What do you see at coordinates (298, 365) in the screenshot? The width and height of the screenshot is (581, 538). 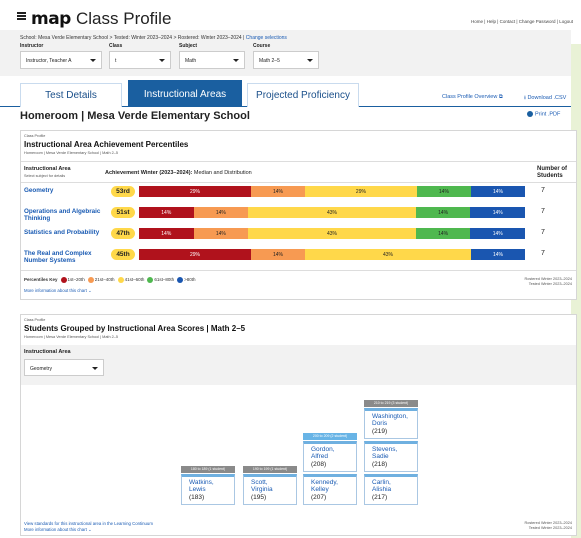 I see `area-filter-box` at bounding box center [298, 365].